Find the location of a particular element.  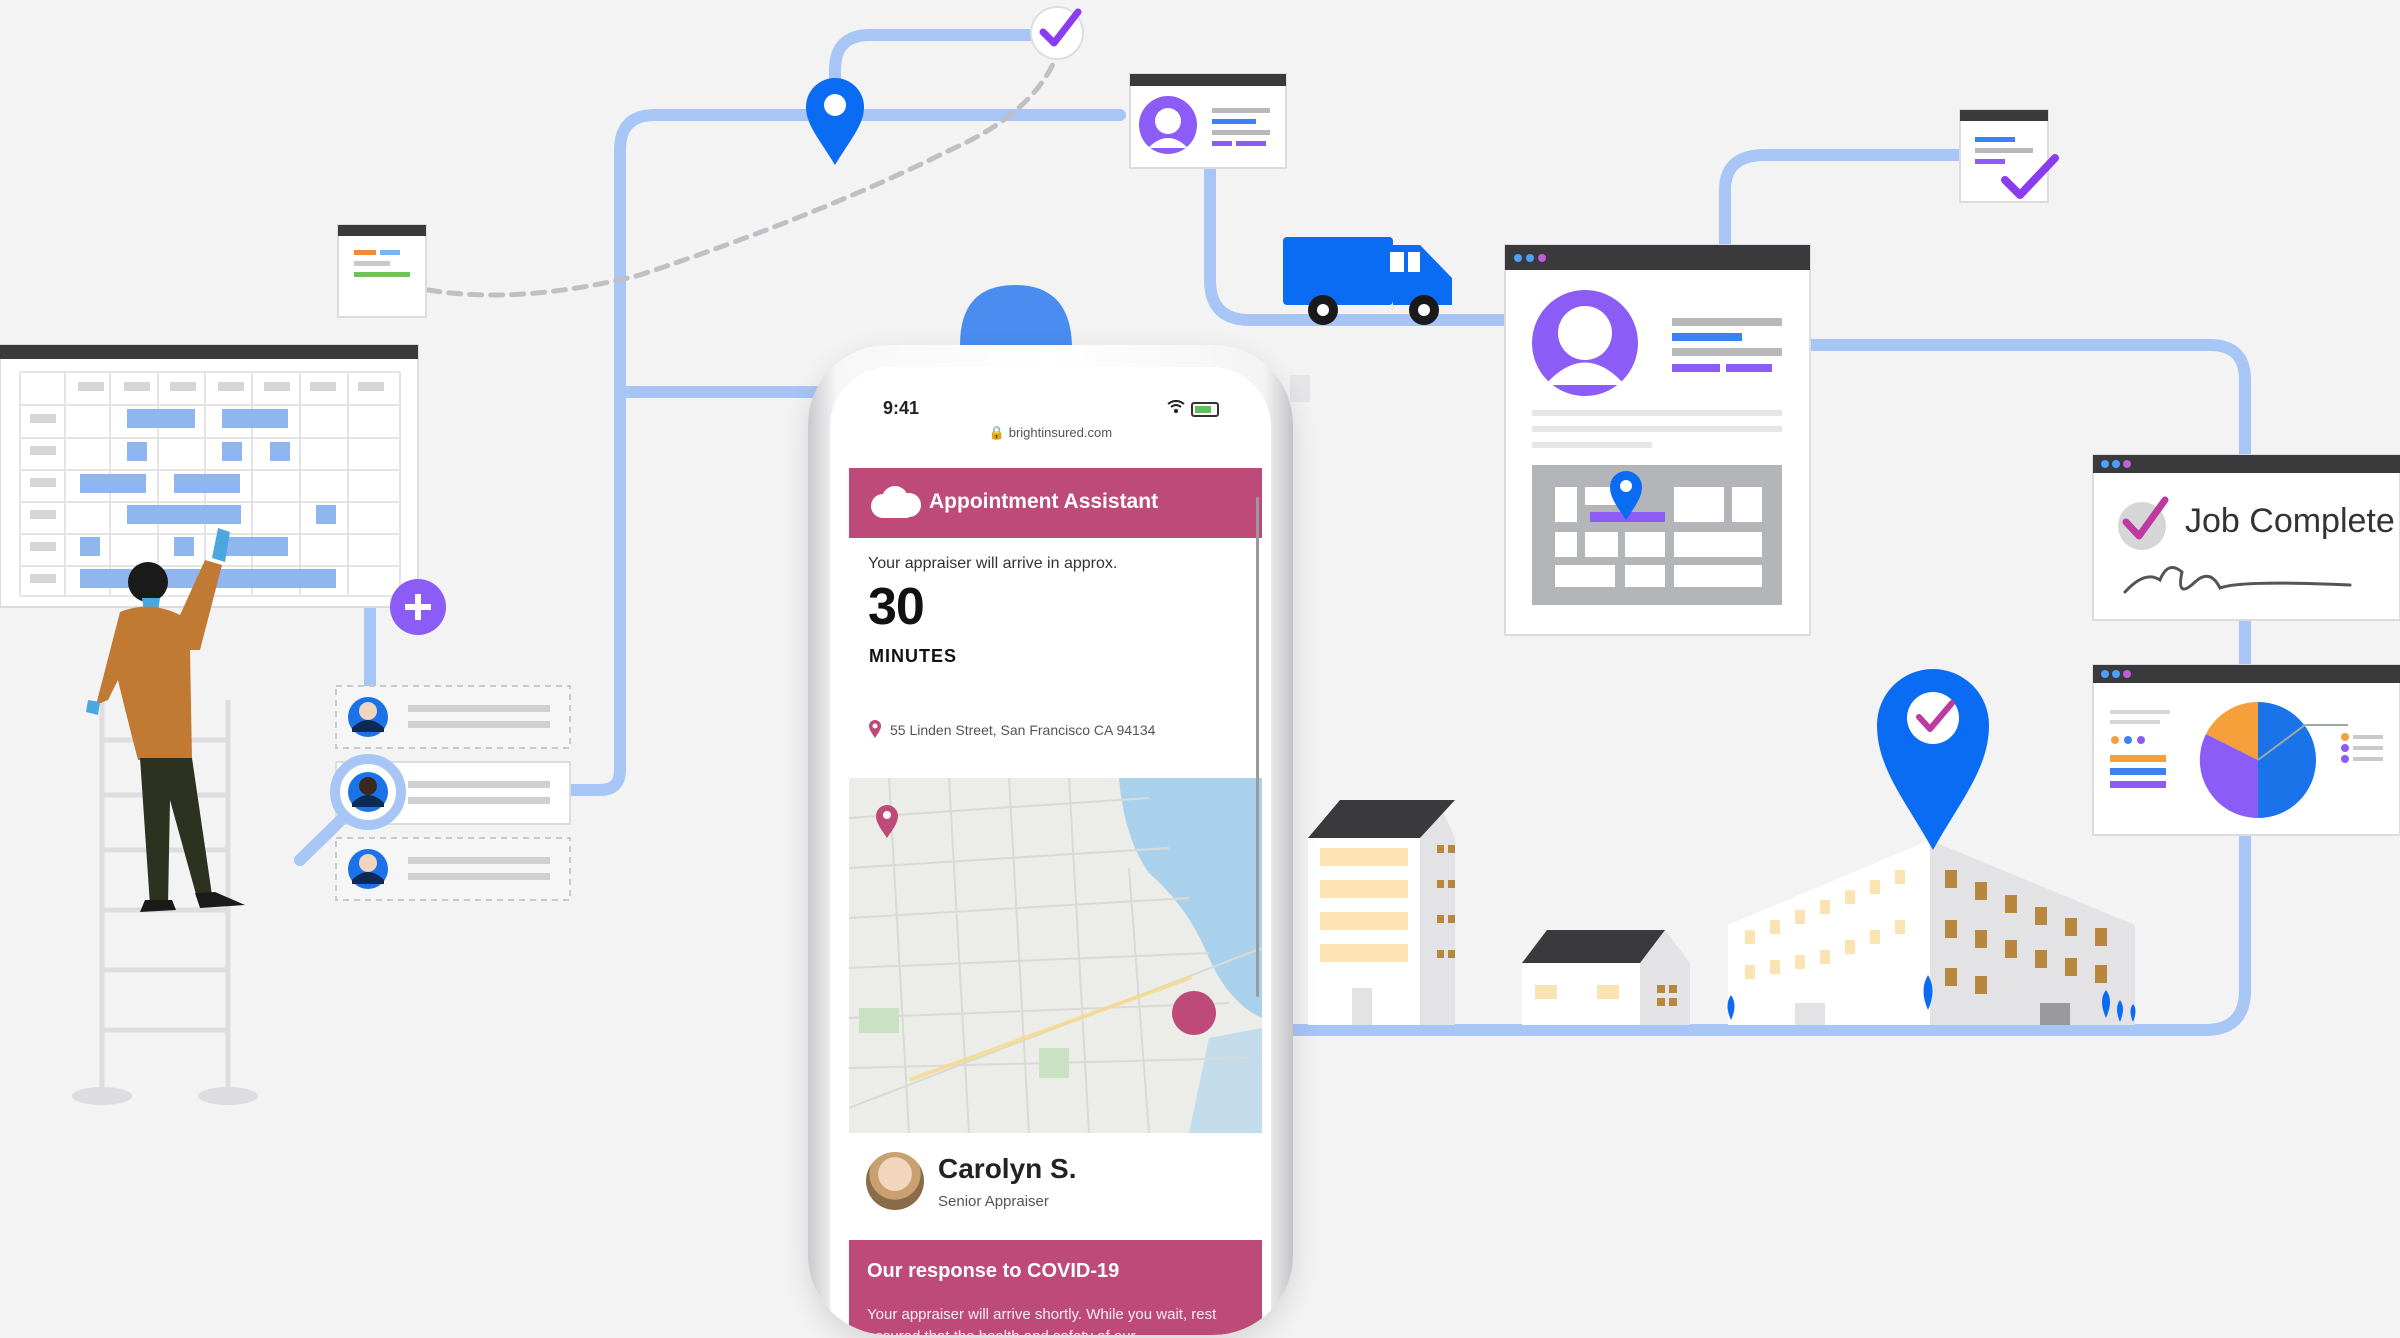

address-text: 55 Linden Street, San Francisco CA 94134 is located at coordinates (1023, 730).